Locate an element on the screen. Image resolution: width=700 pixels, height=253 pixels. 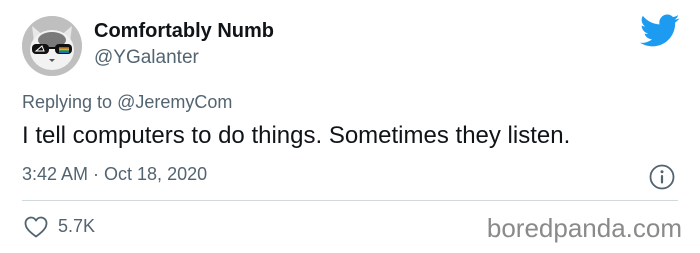
avatar is located at coordinates (52, 46).